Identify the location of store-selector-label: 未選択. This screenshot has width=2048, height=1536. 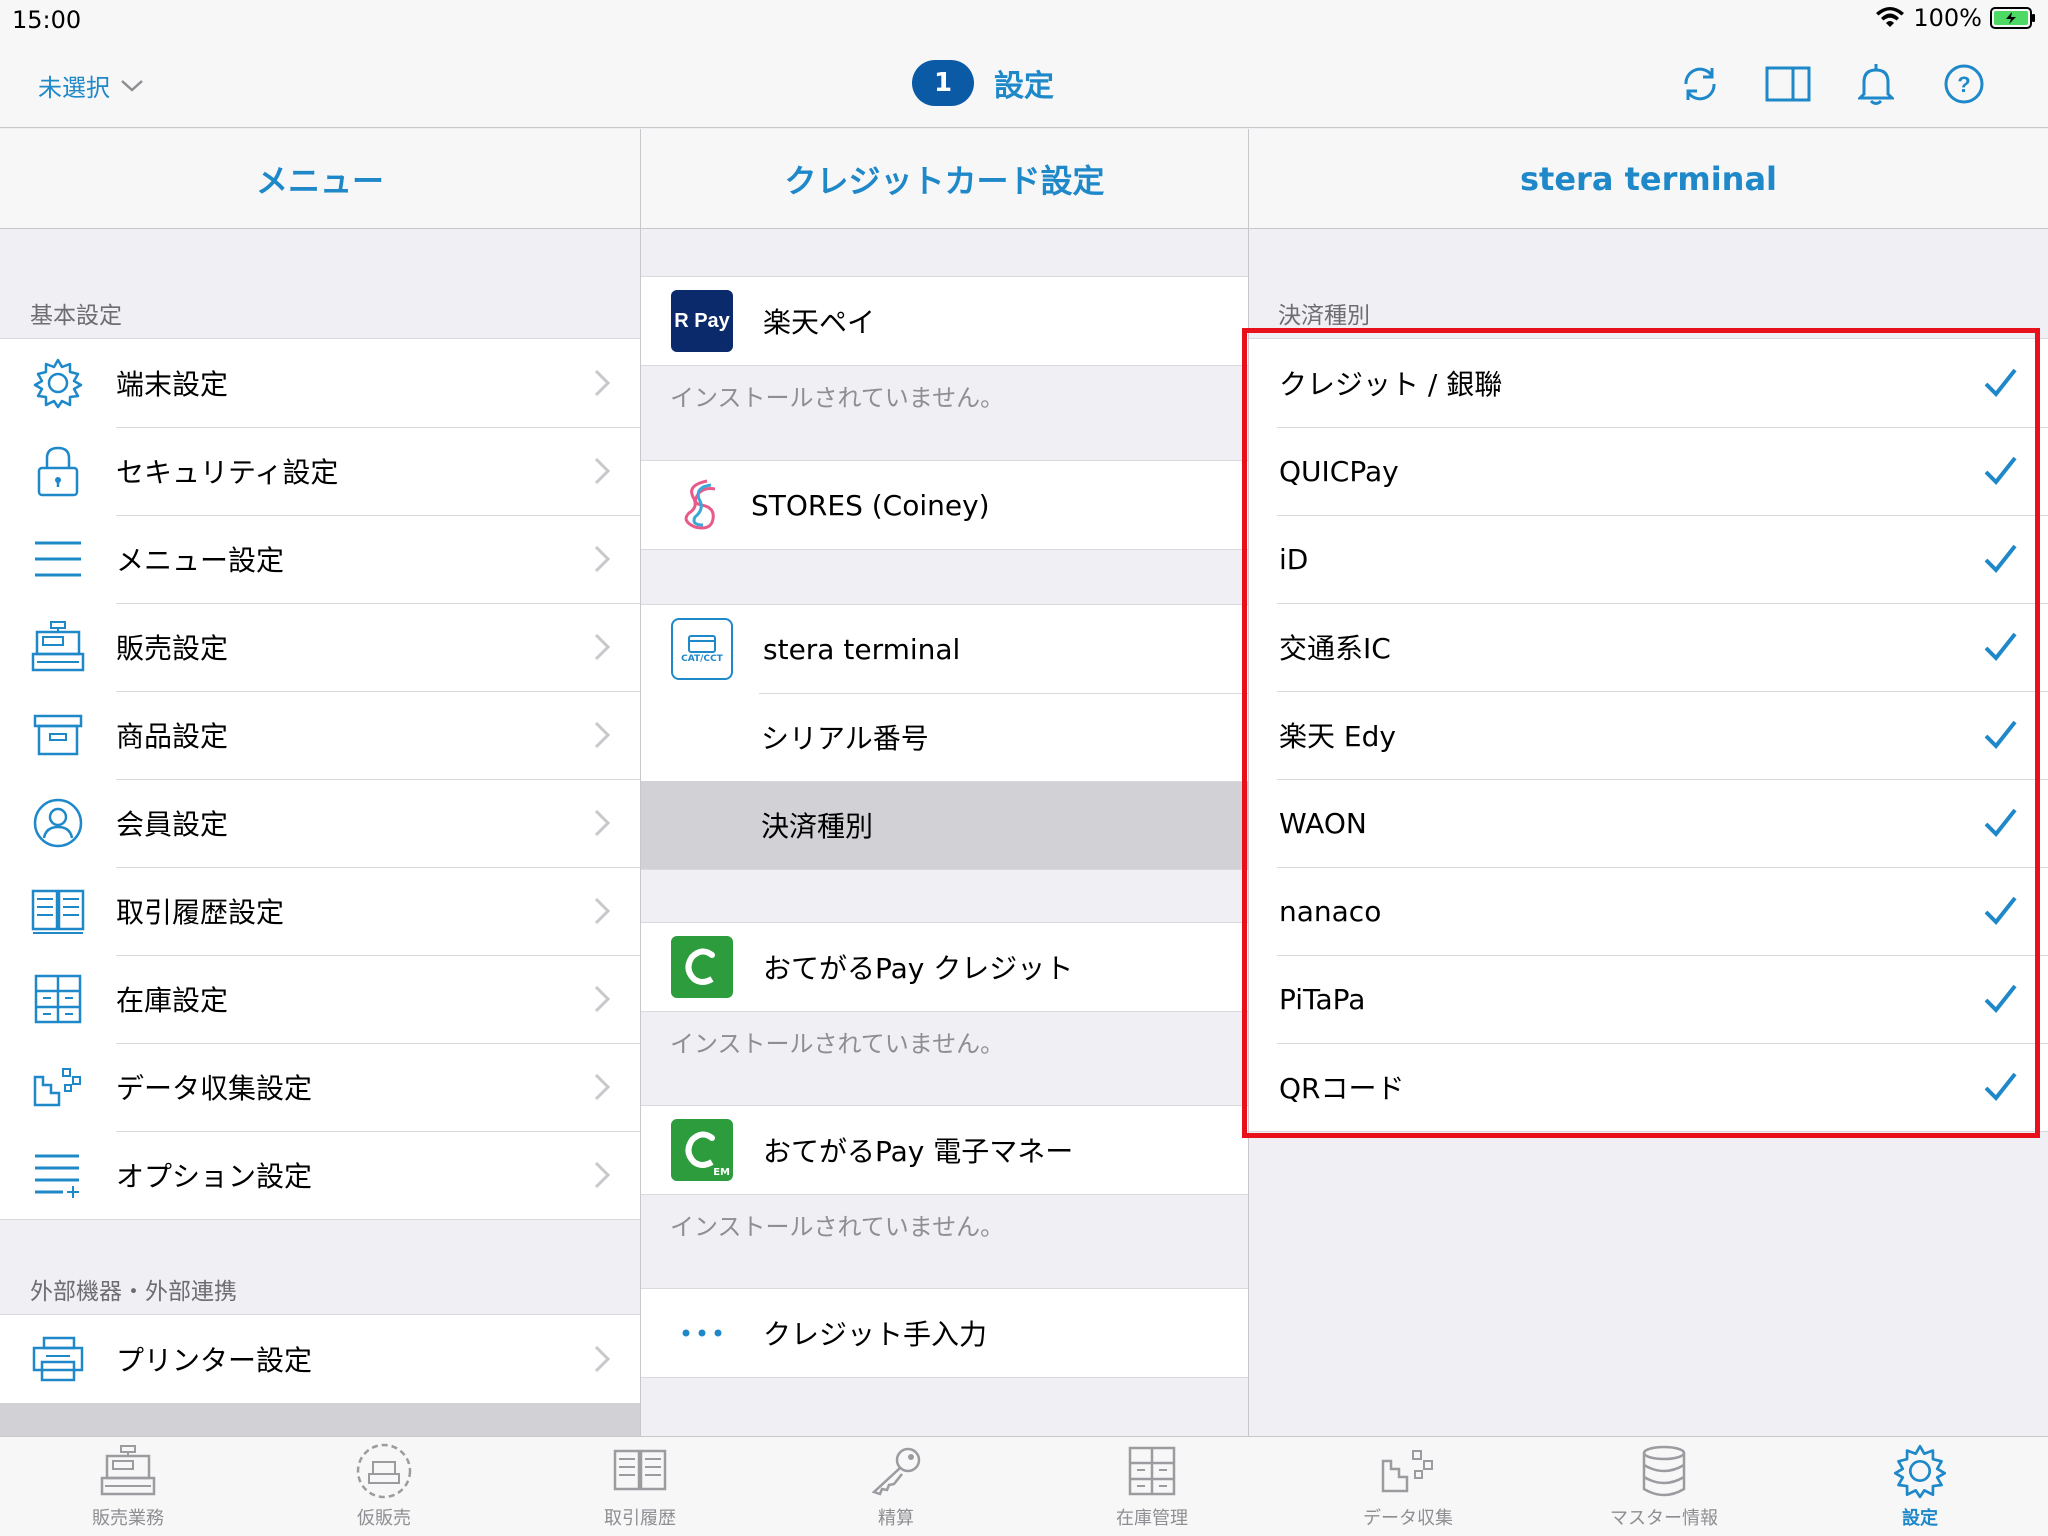
(74, 88).